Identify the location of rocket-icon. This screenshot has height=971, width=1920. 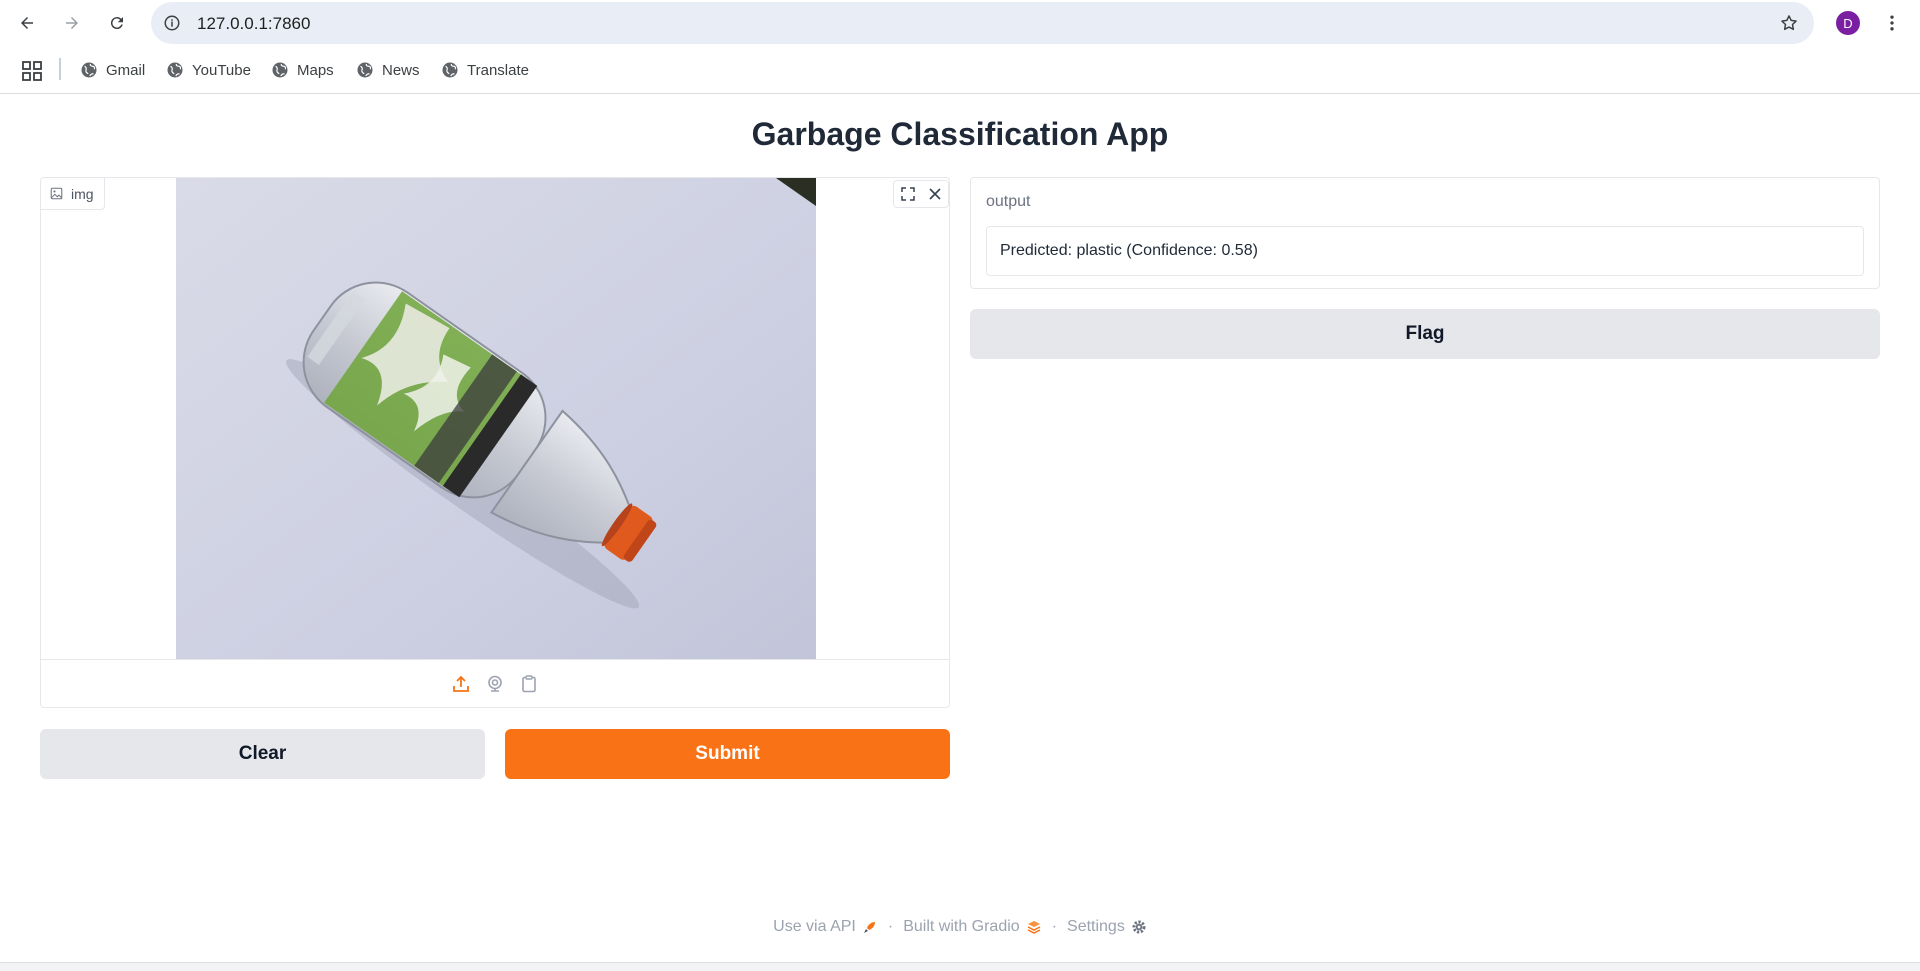
(869, 927).